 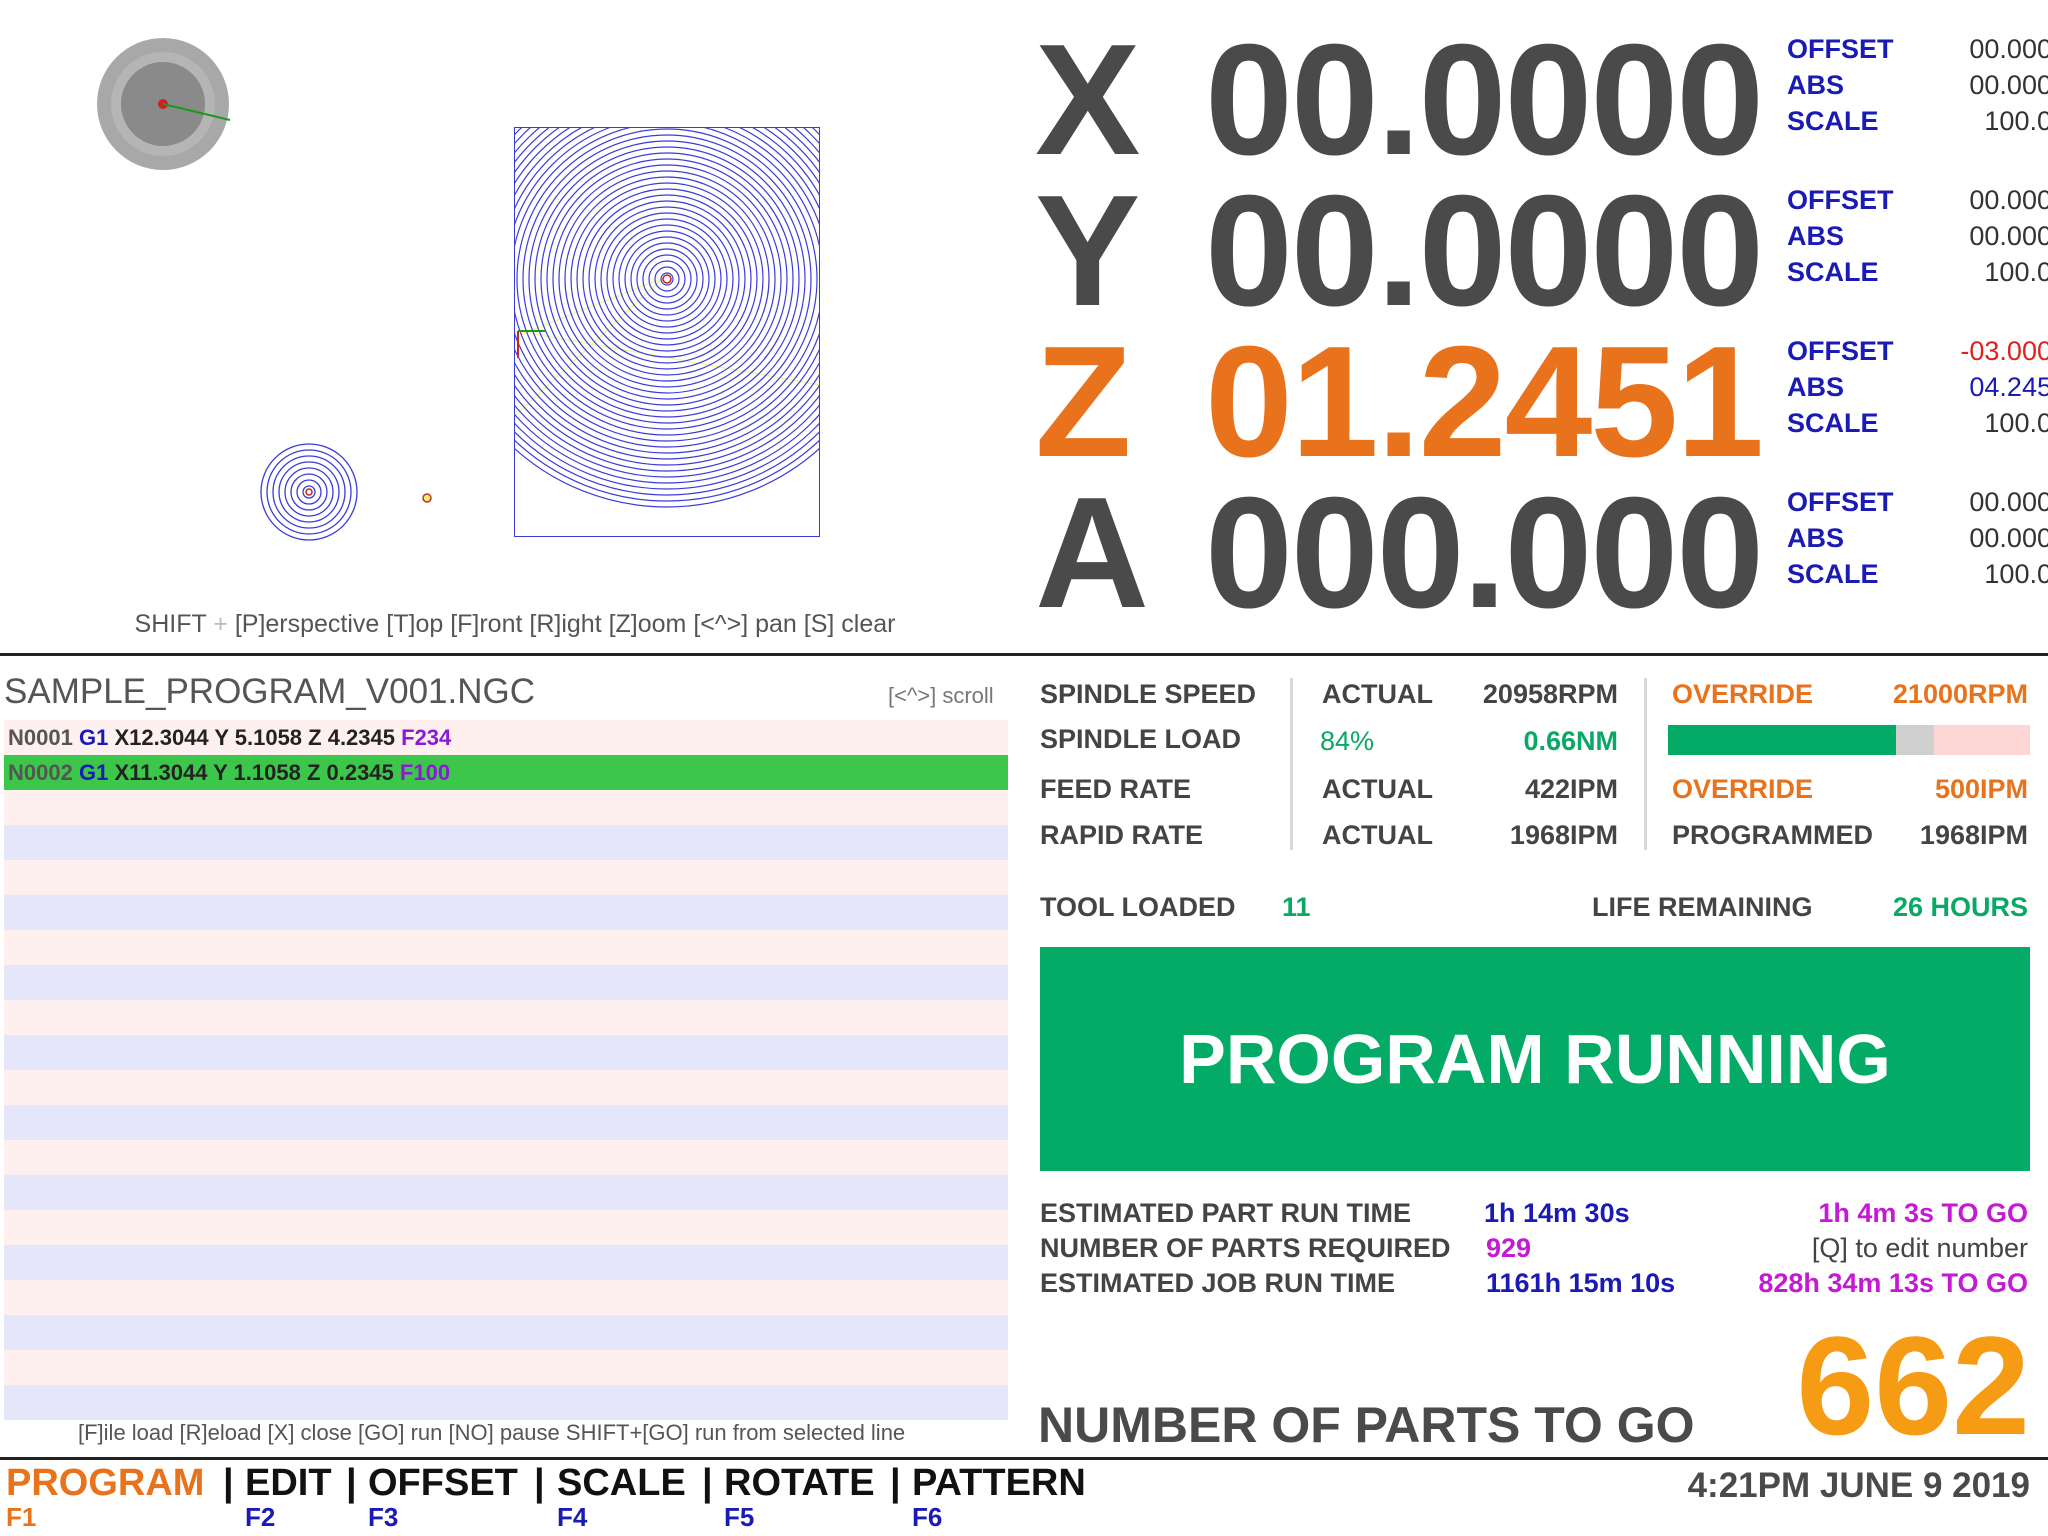 I want to click on spindle-actual-label: ACTUAL, so click(x=1377, y=694).